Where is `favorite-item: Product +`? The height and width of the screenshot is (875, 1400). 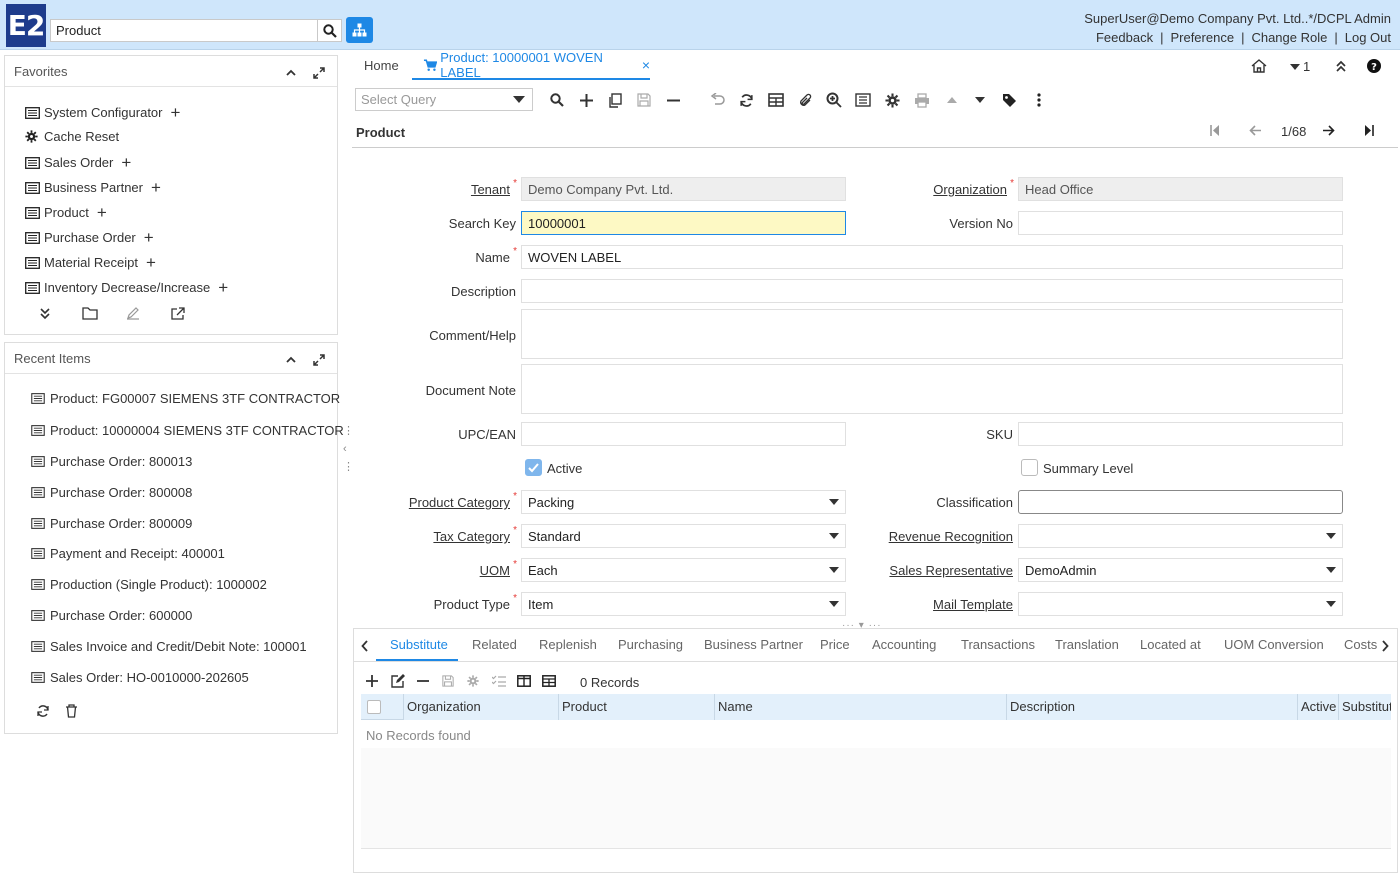 favorite-item: Product + is located at coordinates (66, 212).